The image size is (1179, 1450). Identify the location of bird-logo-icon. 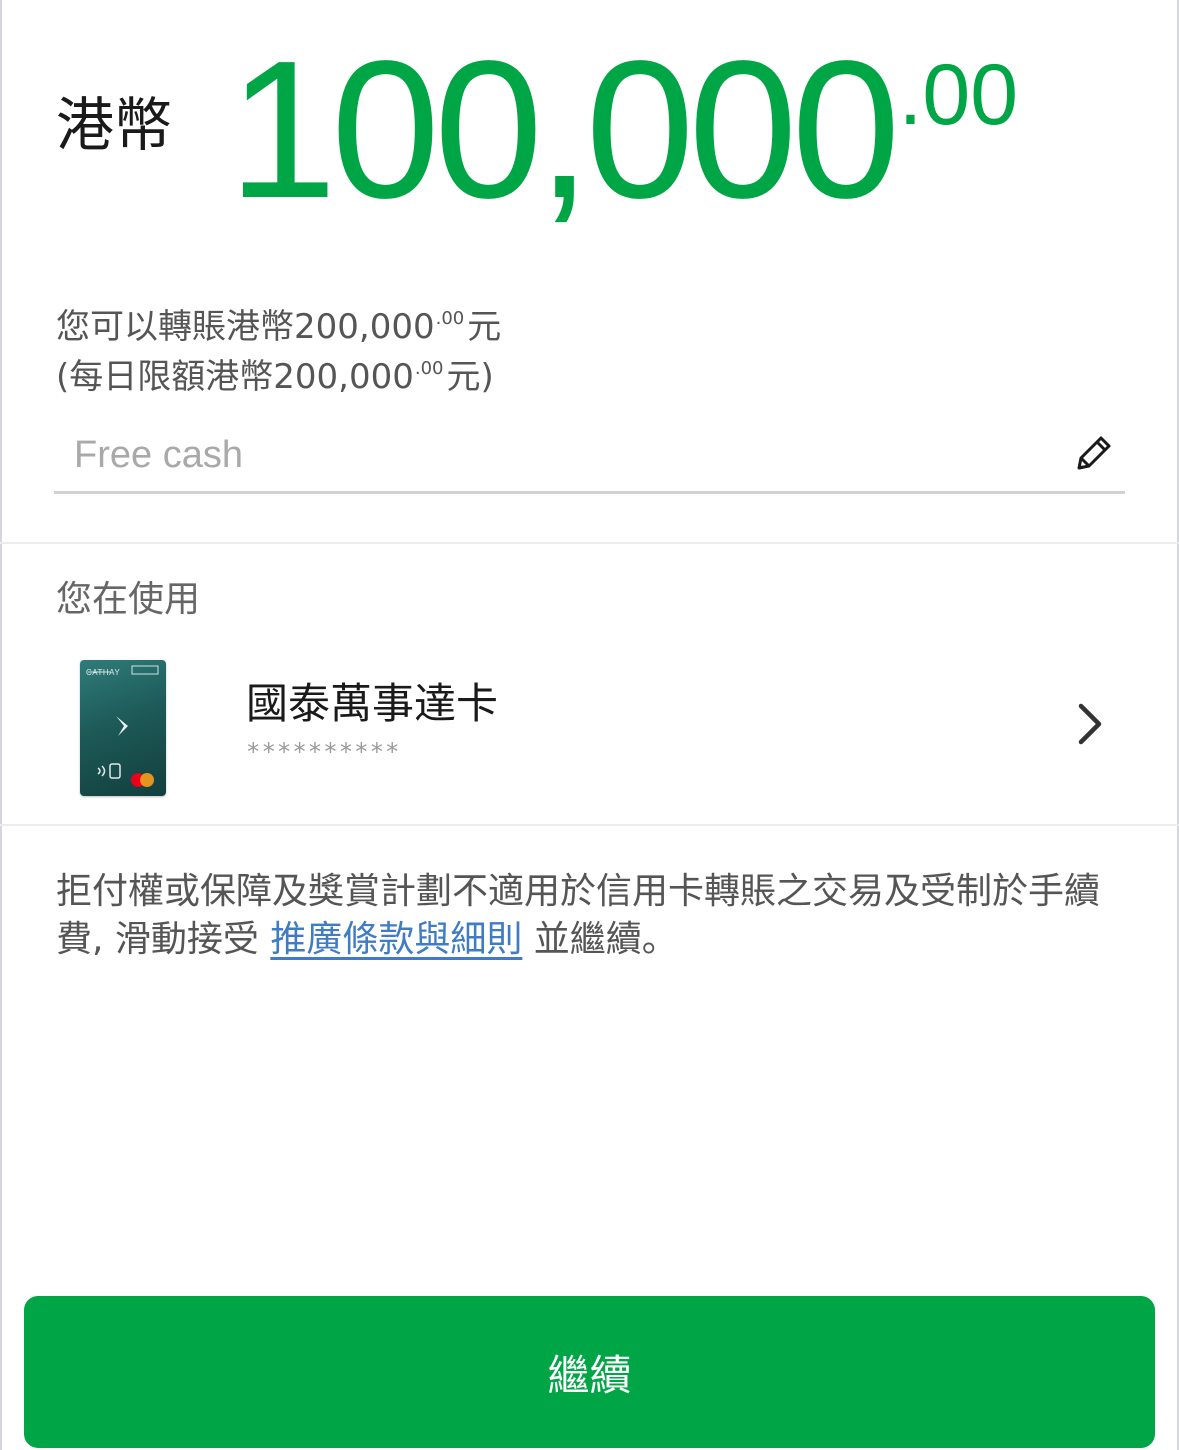
(123, 726).